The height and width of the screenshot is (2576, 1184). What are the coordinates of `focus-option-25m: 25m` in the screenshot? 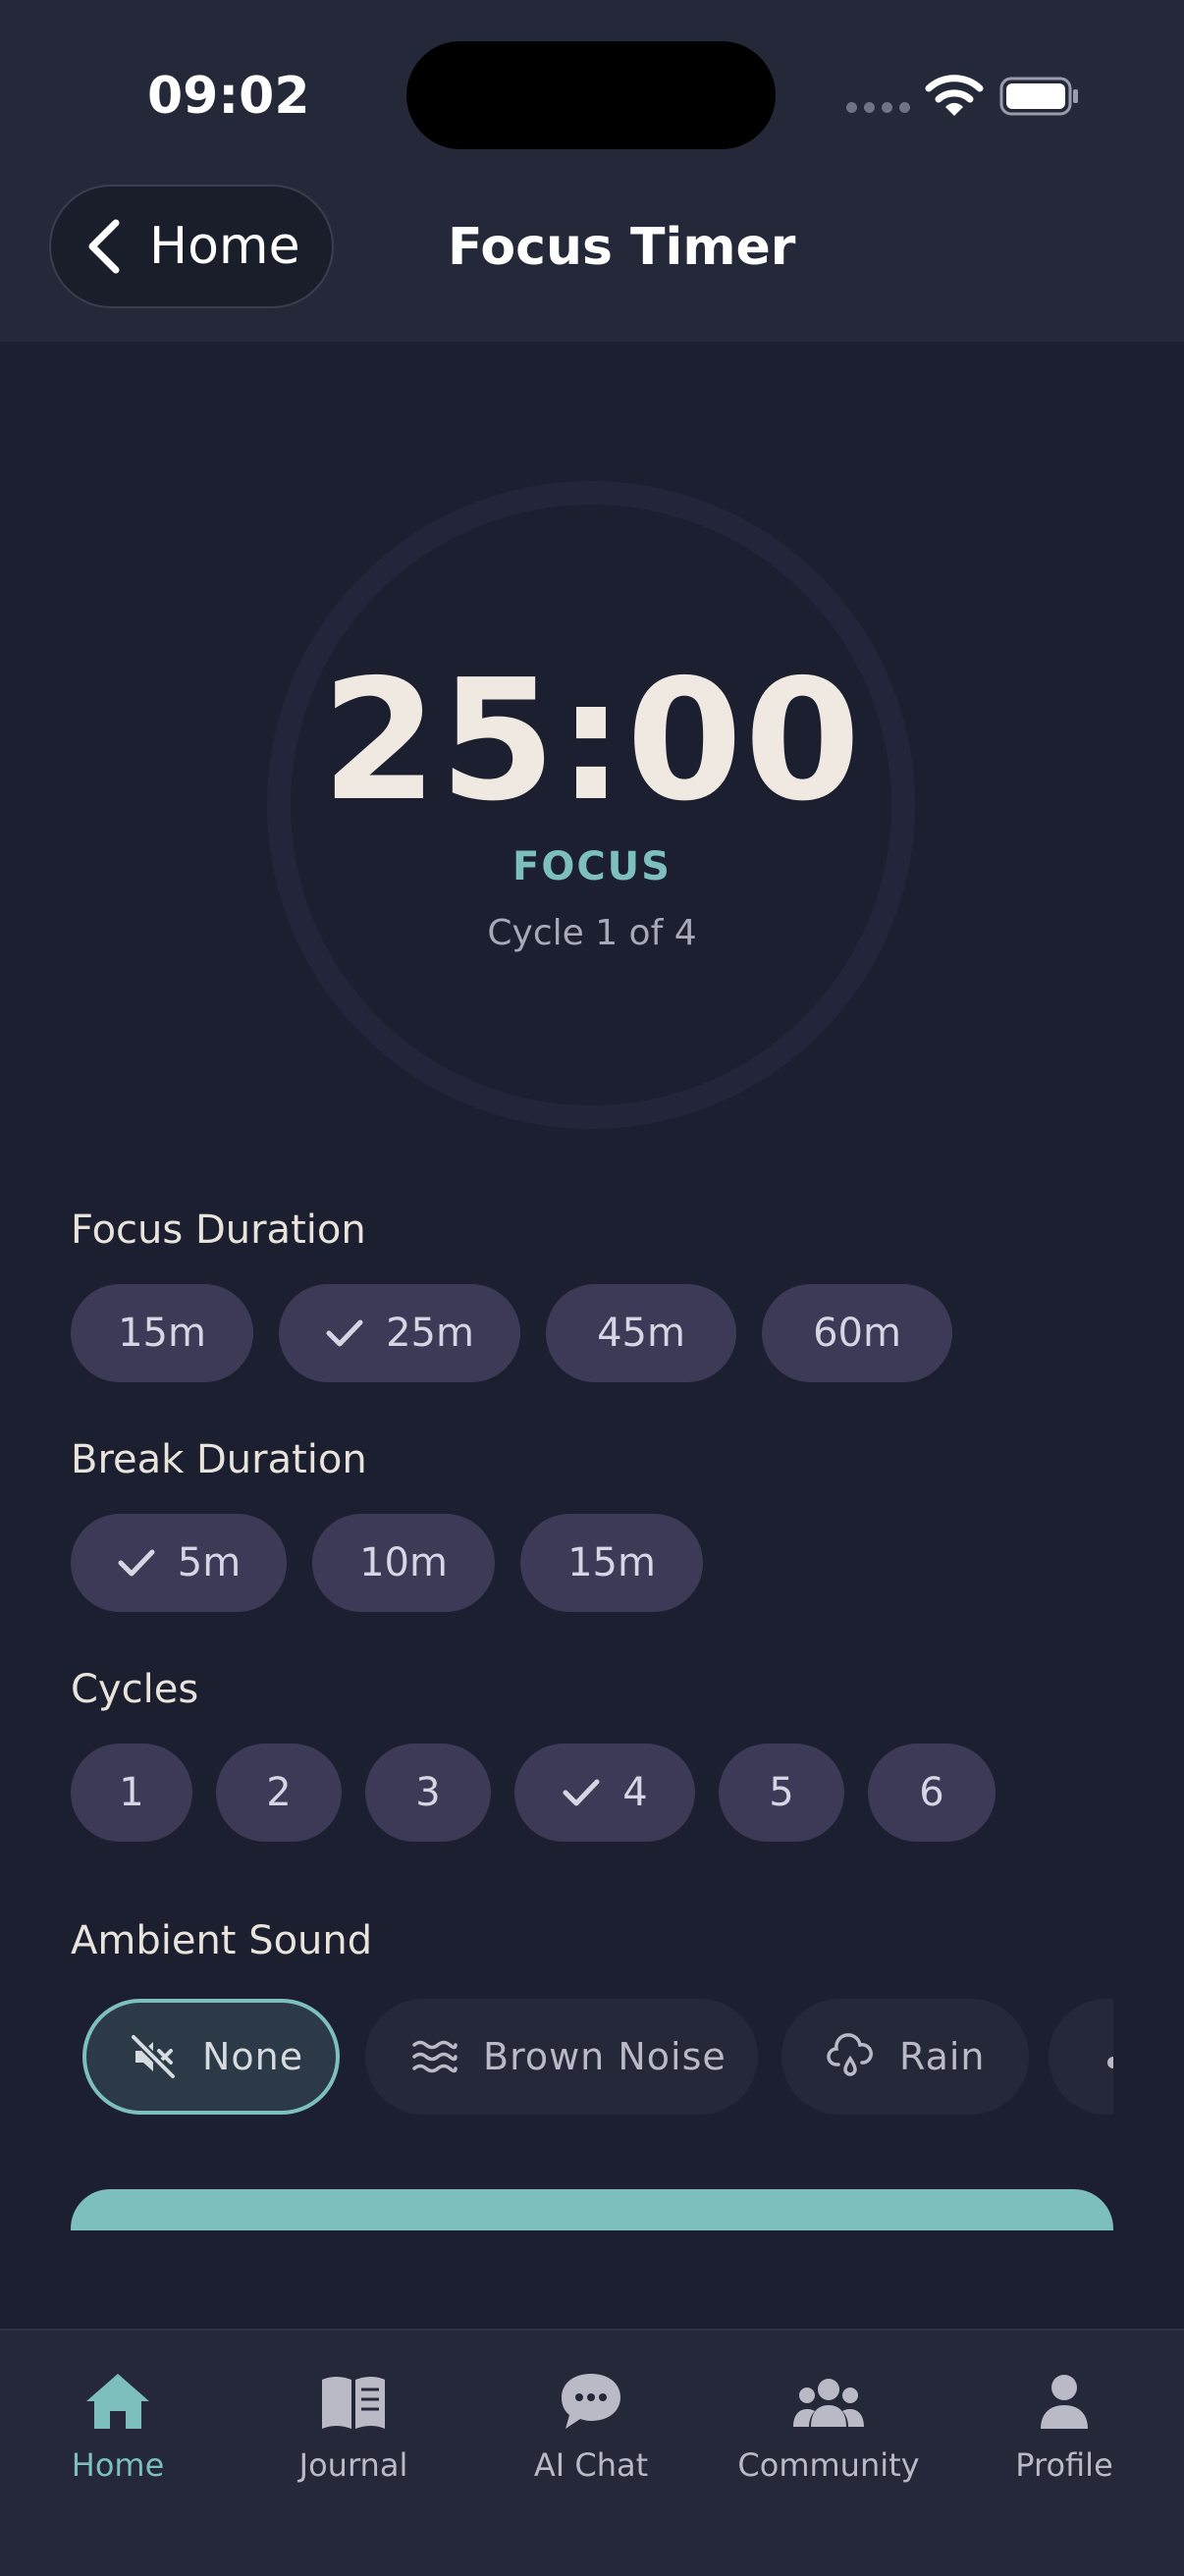 It's located at (399, 1333).